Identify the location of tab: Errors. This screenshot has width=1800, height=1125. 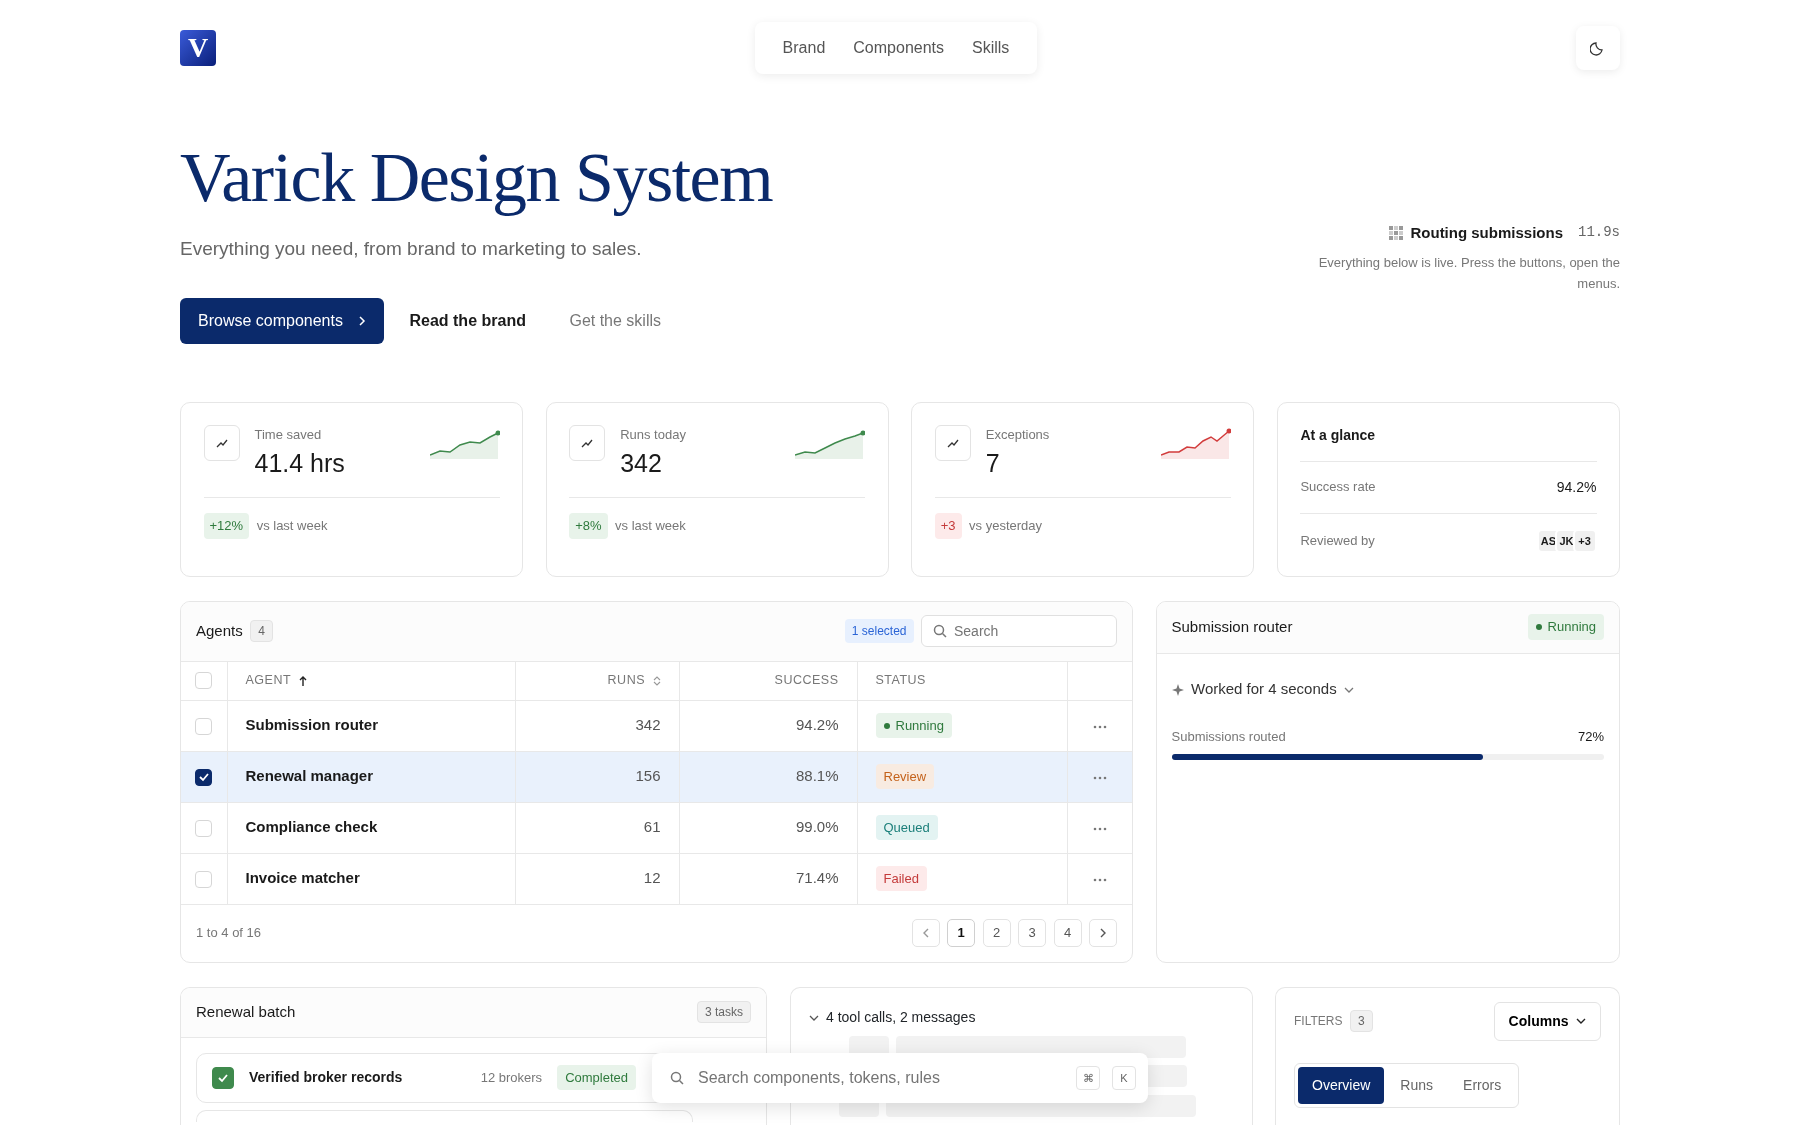
(1482, 1085).